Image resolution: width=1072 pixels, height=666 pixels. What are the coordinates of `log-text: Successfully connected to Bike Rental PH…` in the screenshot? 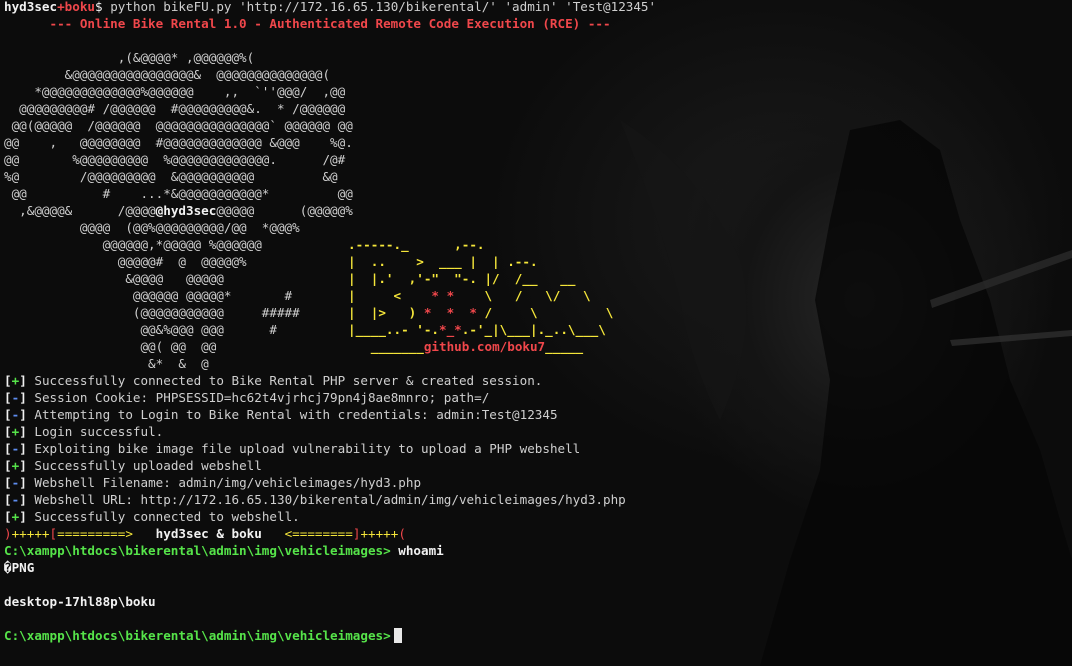 It's located at (288, 380).